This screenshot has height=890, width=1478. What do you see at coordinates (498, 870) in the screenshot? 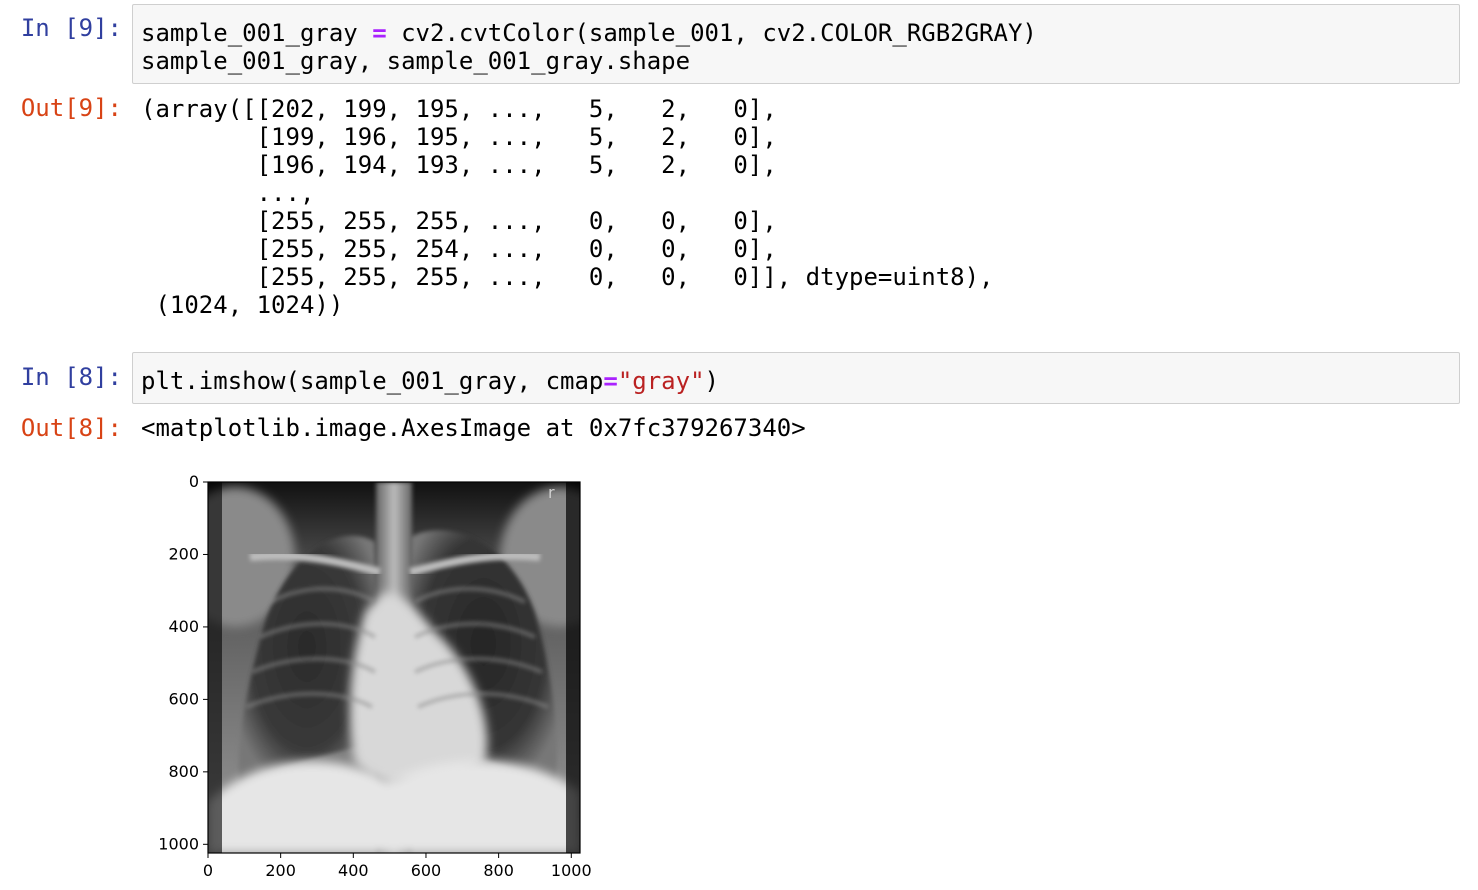
I see `x-tick-label: 800` at bounding box center [498, 870].